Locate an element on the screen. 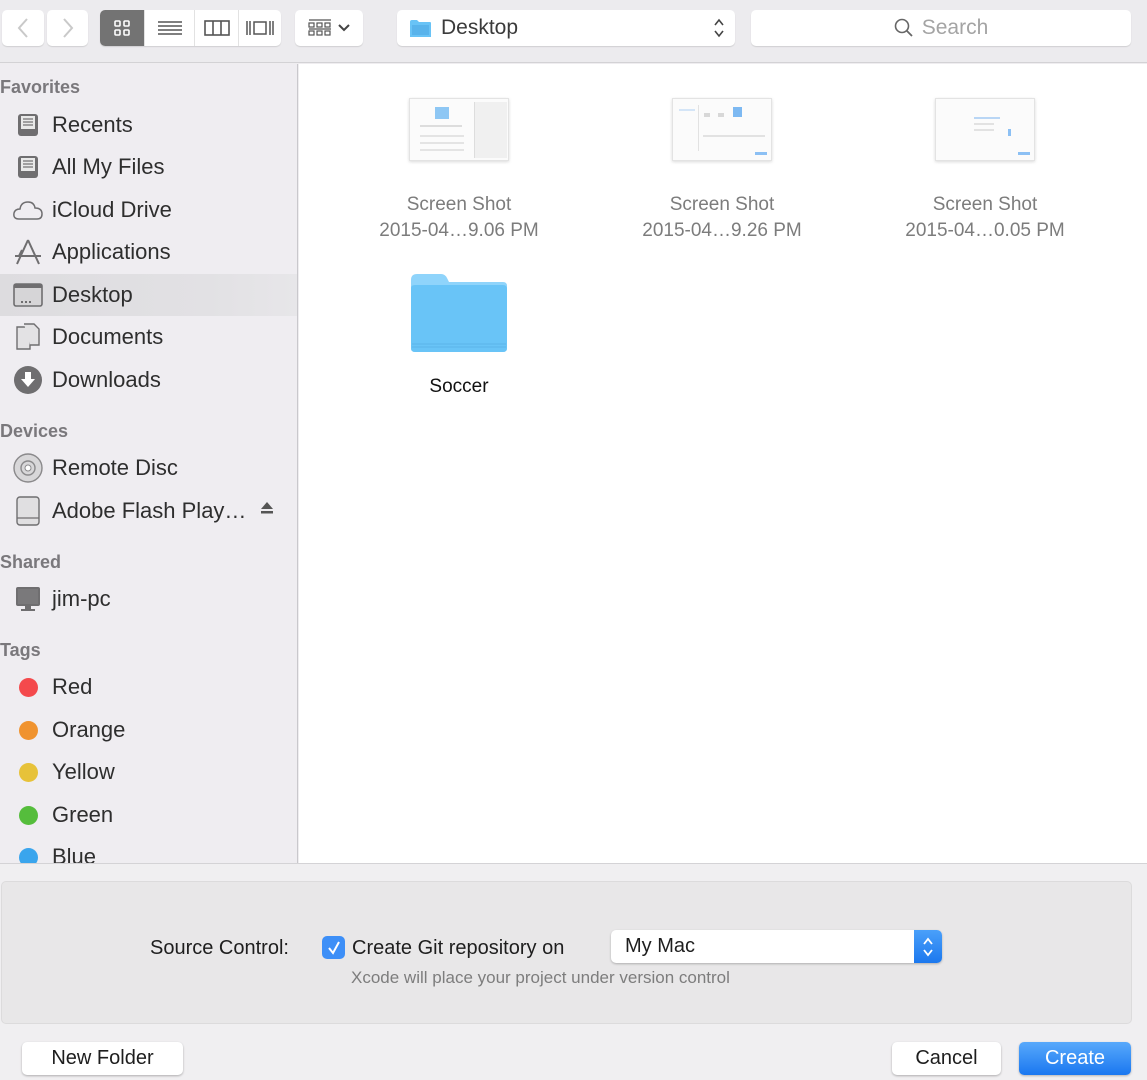 Image resolution: width=1147 pixels, height=1080 pixels. chevron-left-icon is located at coordinates (22, 28).